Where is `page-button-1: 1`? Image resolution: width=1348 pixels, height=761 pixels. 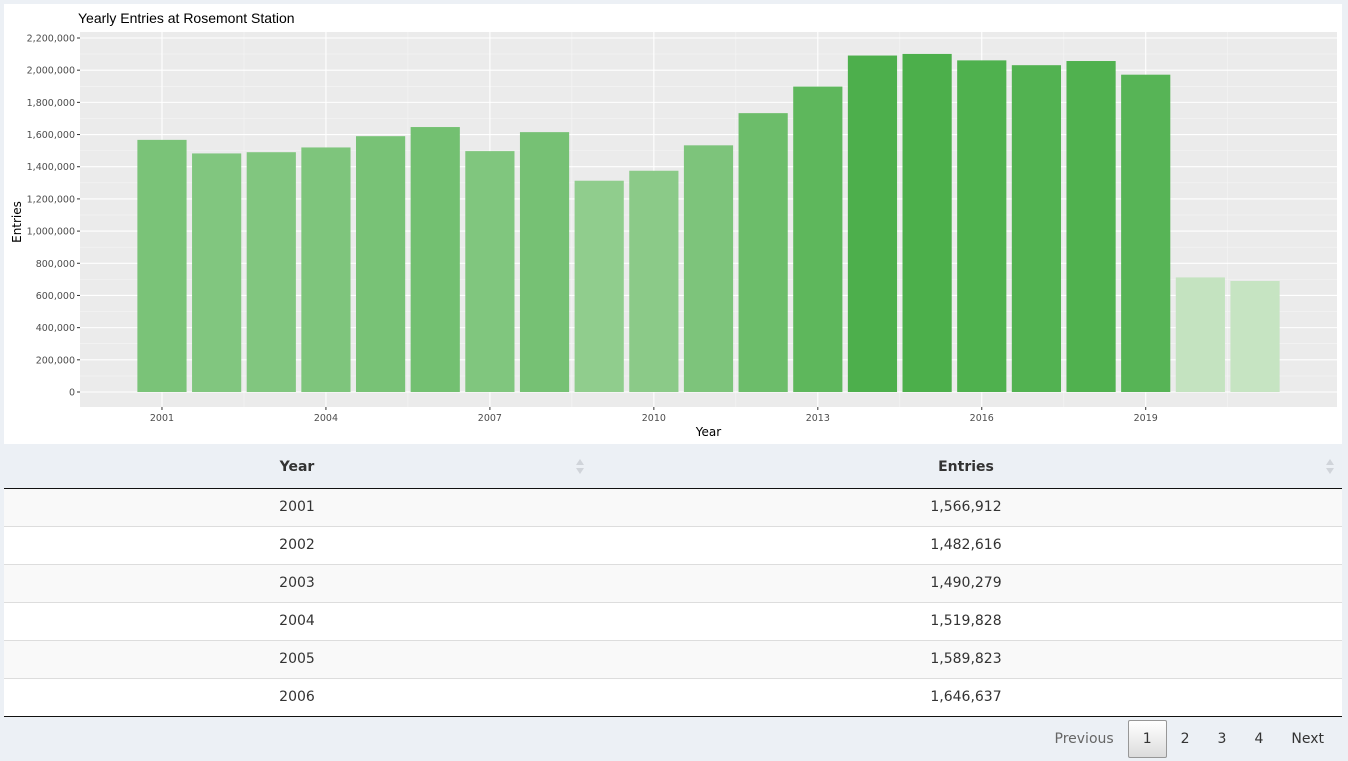
page-button-1: 1 is located at coordinates (1147, 739).